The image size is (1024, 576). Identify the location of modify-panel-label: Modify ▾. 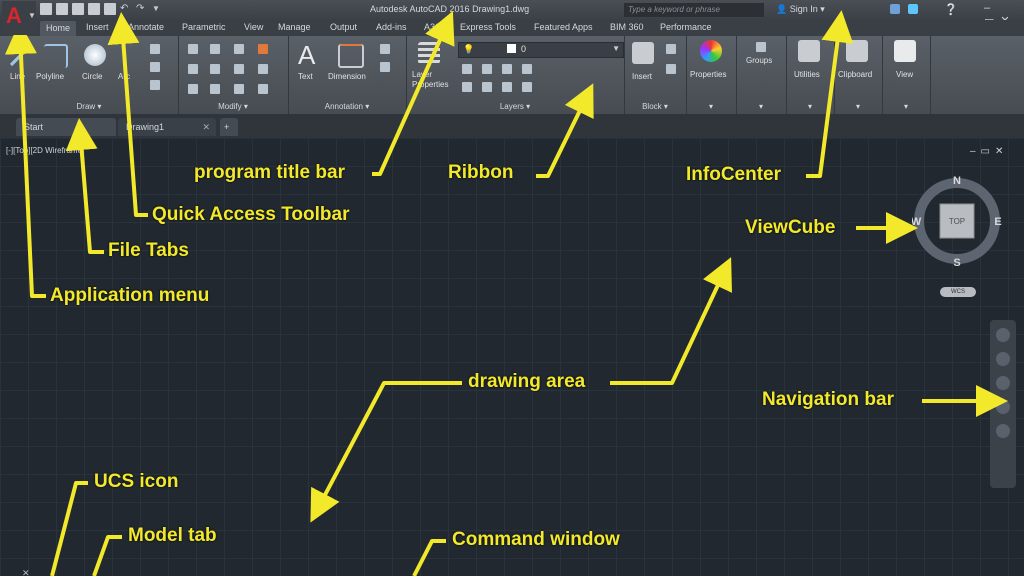
(233, 106).